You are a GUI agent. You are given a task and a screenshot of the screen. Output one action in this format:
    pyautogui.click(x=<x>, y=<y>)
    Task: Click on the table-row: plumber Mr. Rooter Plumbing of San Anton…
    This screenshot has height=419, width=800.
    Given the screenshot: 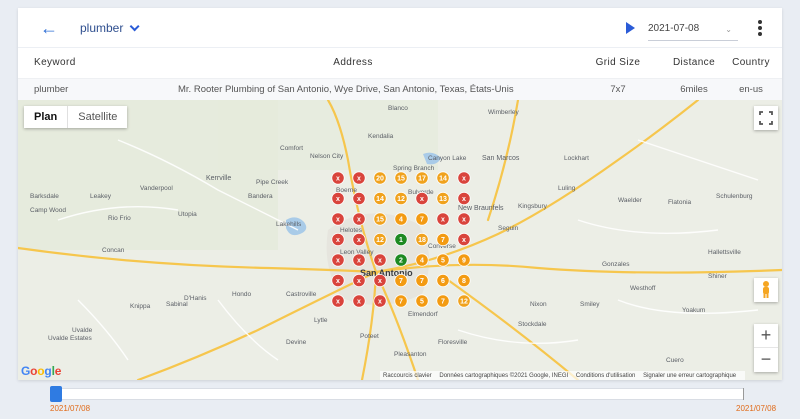 What is the action you would take?
    pyautogui.click(x=400, y=89)
    